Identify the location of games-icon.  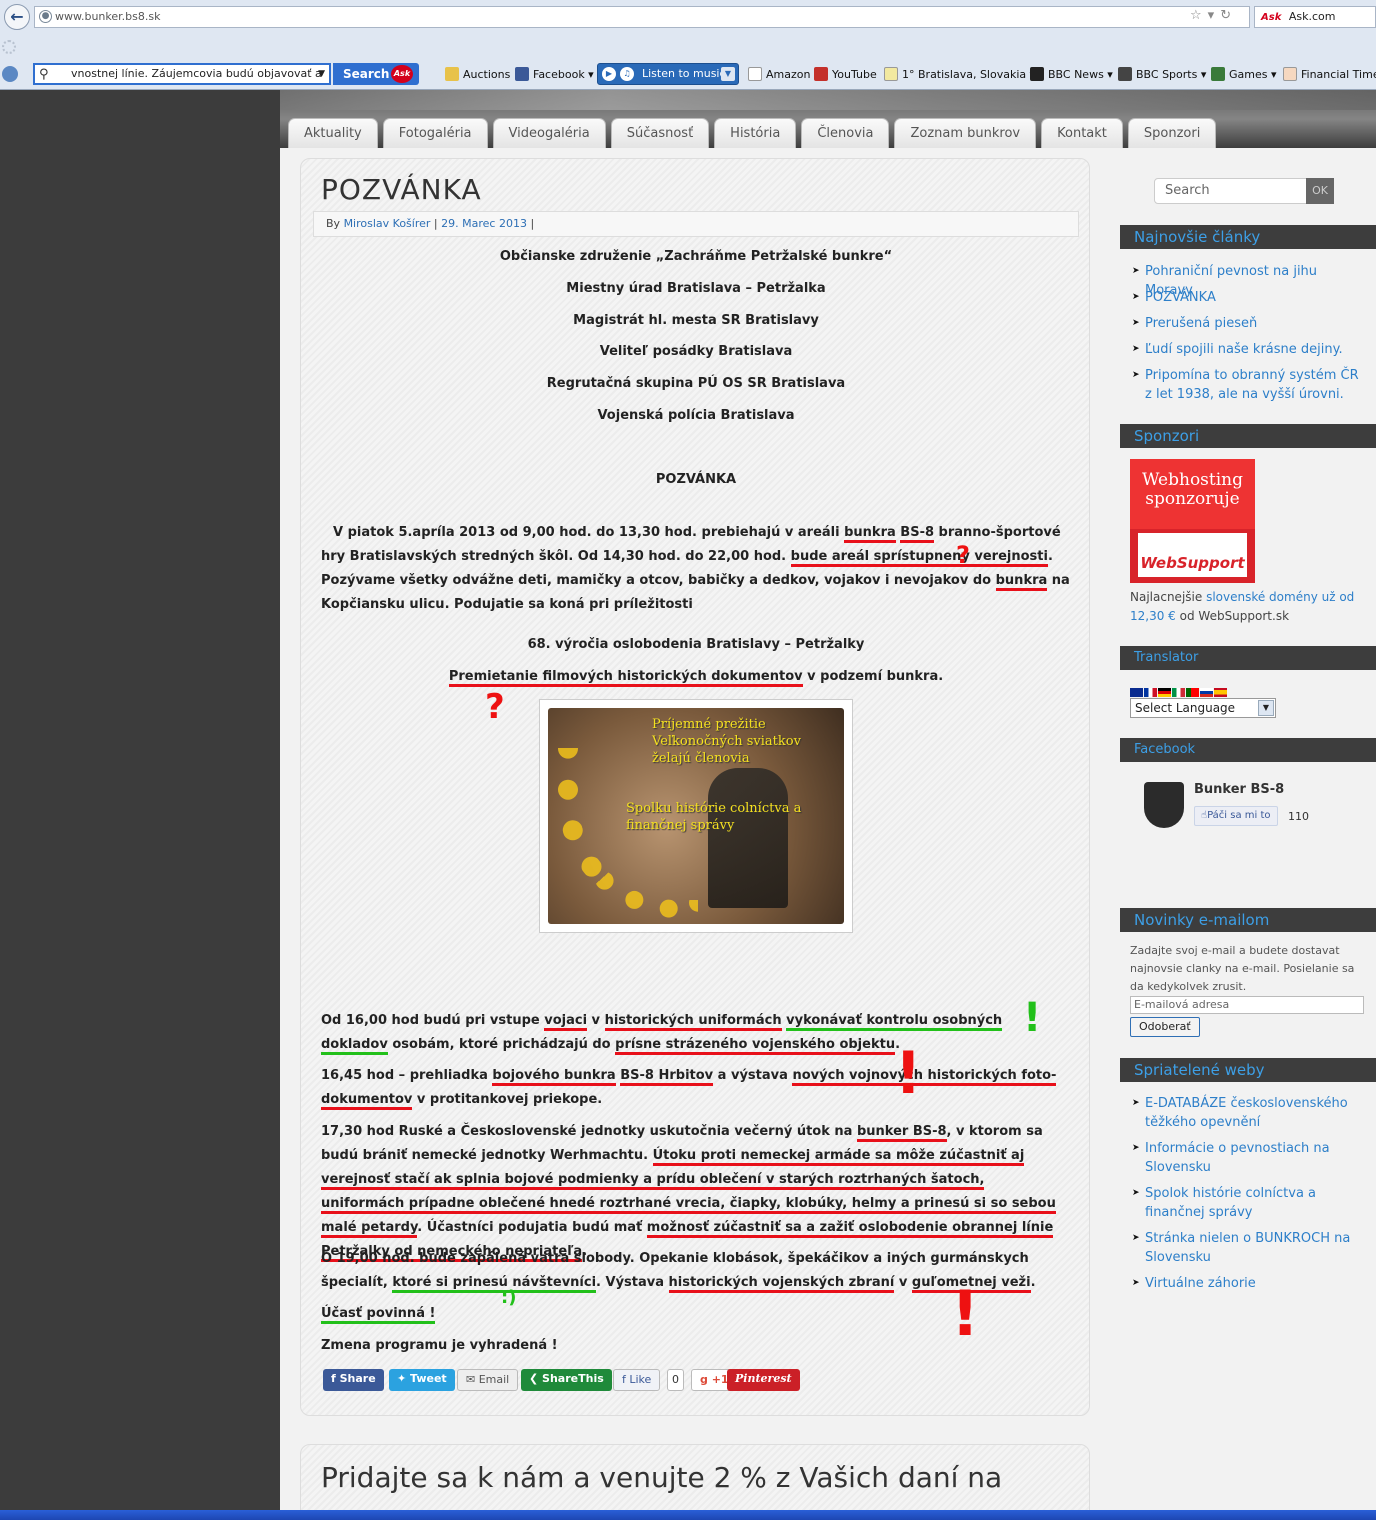
(1218, 74).